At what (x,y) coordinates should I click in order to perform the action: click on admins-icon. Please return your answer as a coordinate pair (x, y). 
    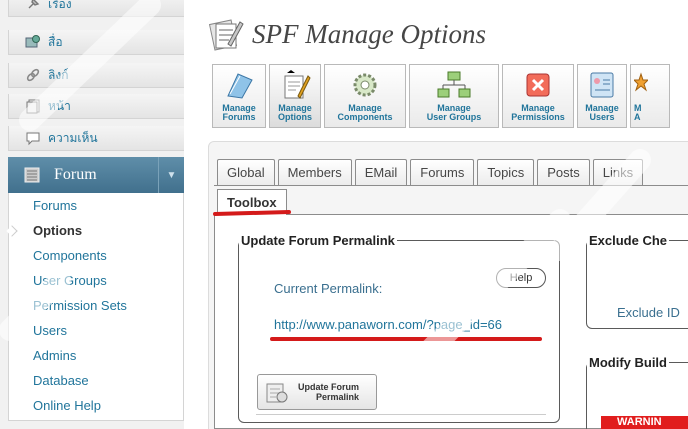
    Looking at the image, I should click on (641, 82).